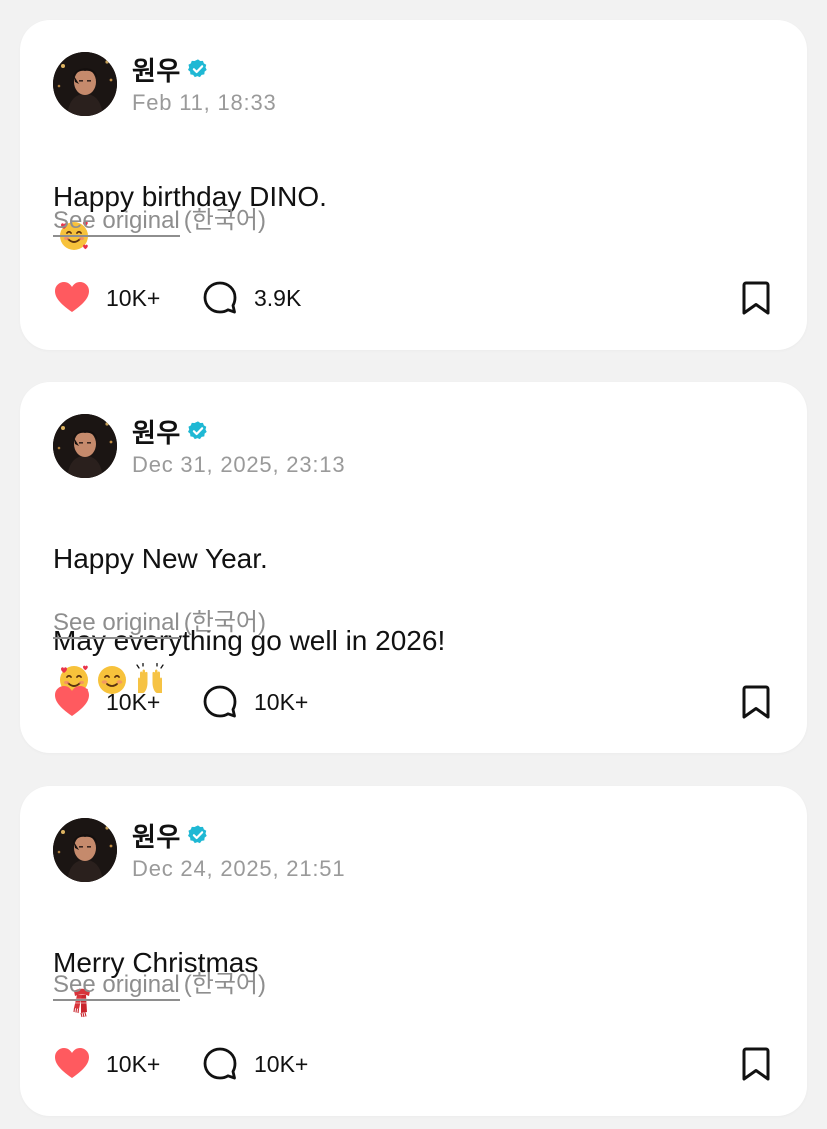 The image size is (827, 1129). What do you see at coordinates (251, 298) in the screenshot?
I see `comment-button: 3.9K` at bounding box center [251, 298].